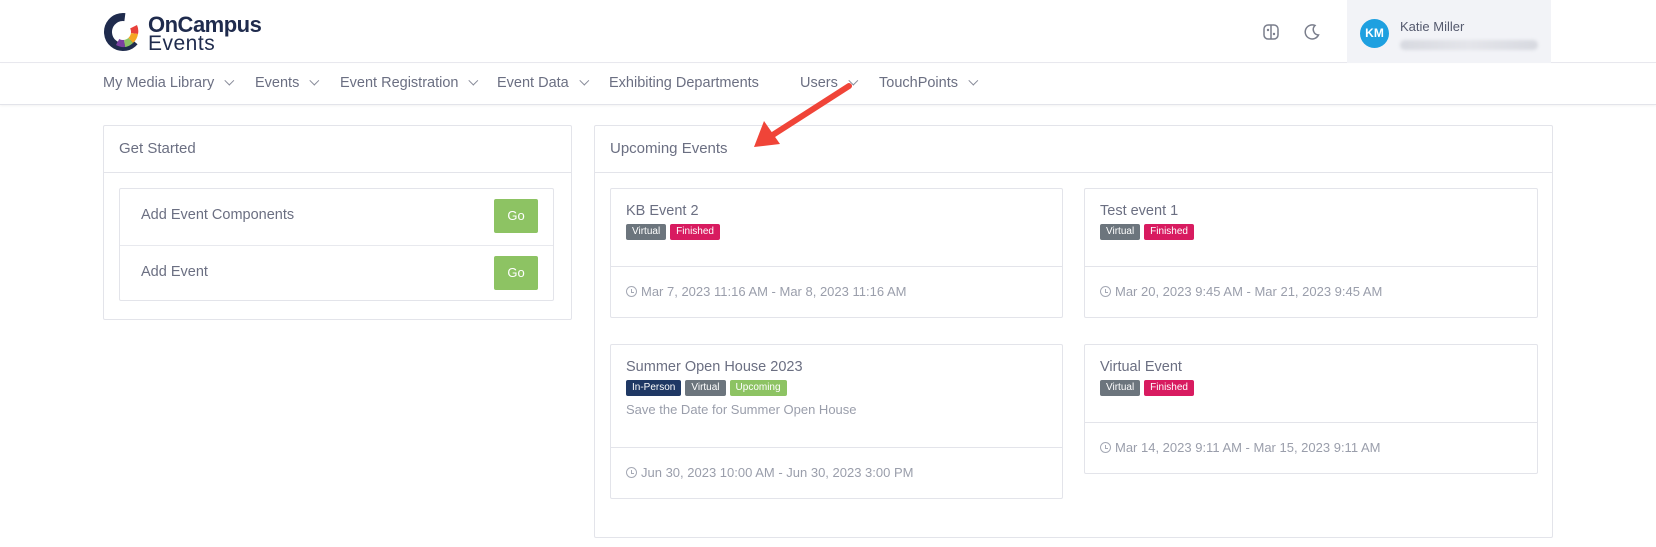  I want to click on event-description: Save the Date for Summer Open House, so click(741, 409).